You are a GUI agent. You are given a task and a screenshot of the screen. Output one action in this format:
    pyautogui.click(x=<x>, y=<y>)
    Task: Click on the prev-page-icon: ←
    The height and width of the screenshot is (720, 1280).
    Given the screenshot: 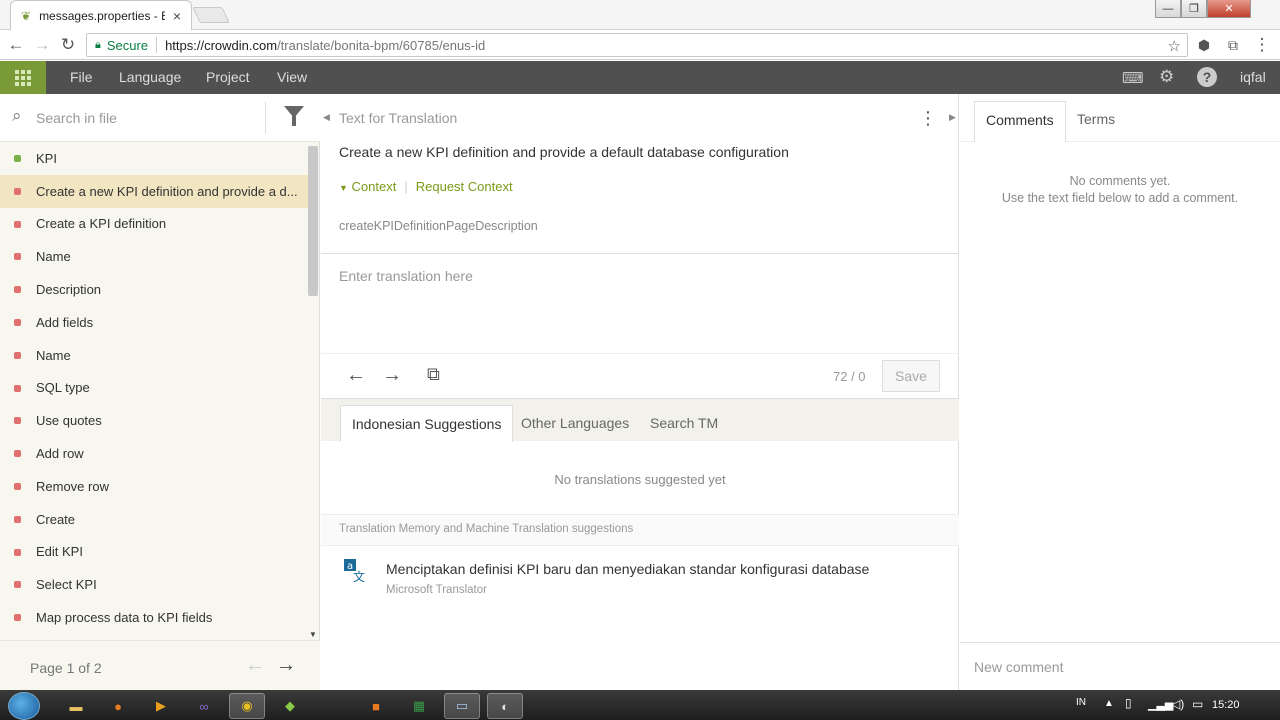 What is the action you would take?
    pyautogui.click(x=255, y=665)
    